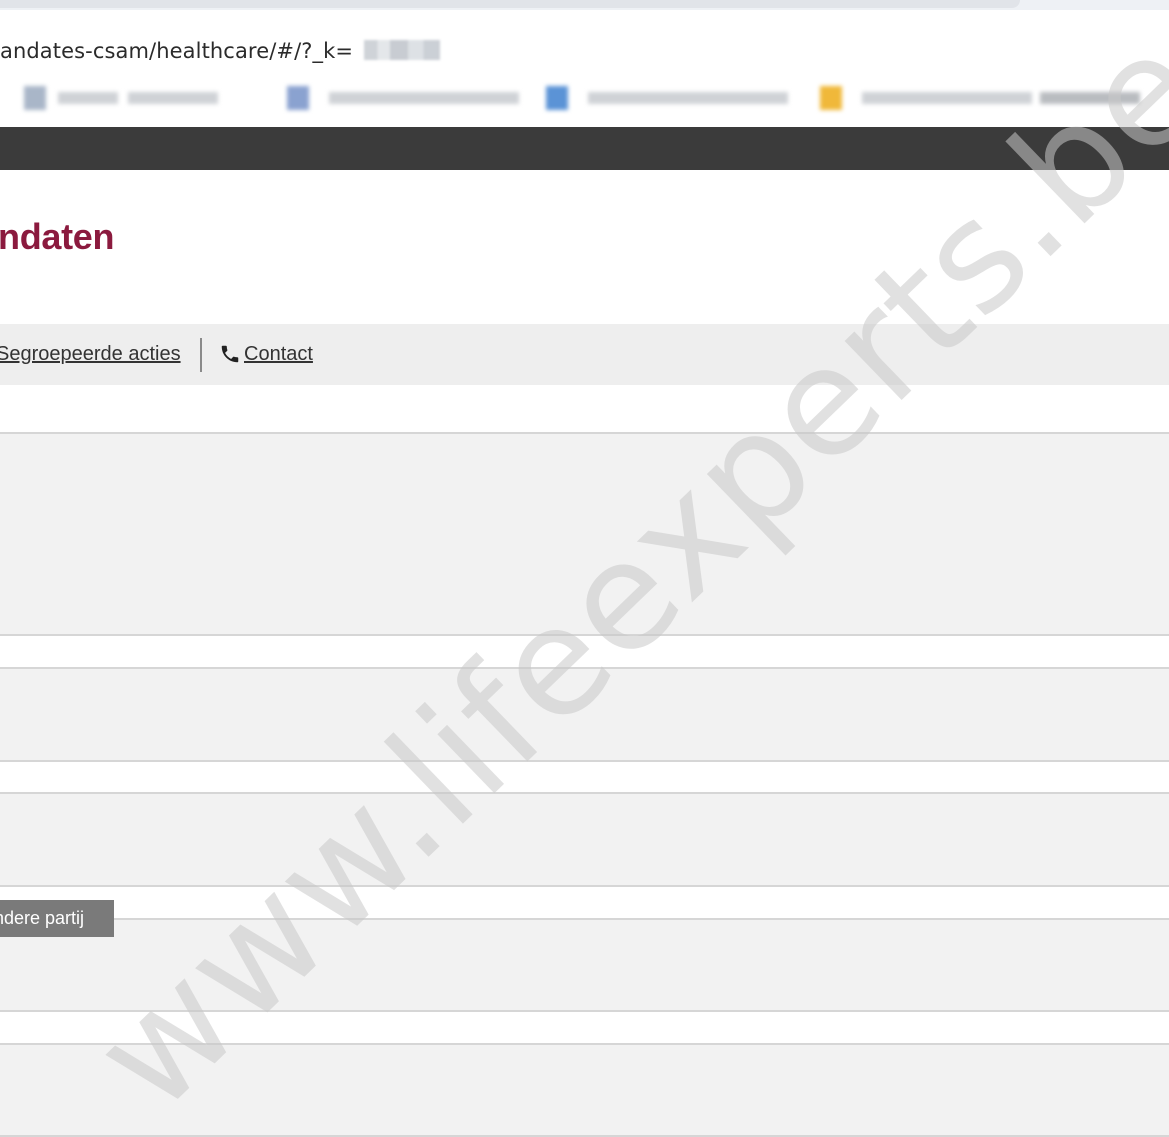 Image resolution: width=1169 pixels, height=1137 pixels. Describe the element at coordinates (57, 918) in the screenshot. I see `other-party-button: ndere partij` at that location.